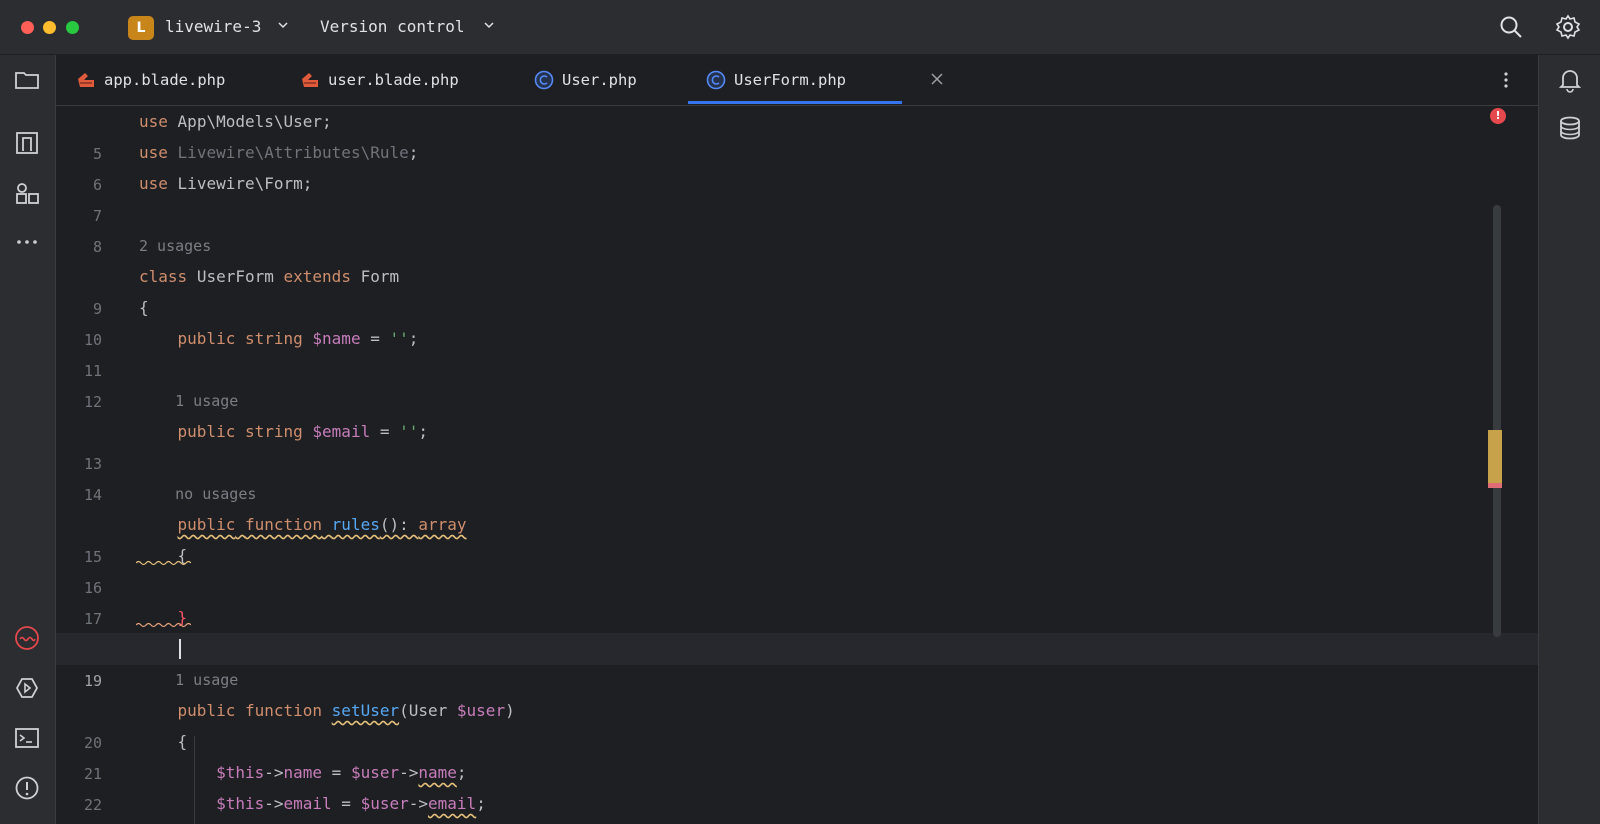 The image size is (1600, 824). Describe the element at coordinates (355, 524) in the screenshot. I see `token: rules` at that location.